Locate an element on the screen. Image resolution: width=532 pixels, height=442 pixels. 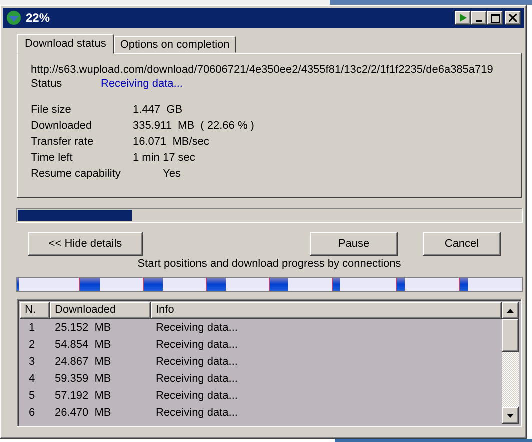
field-value: 1 min 17 sec is located at coordinates (164, 159).